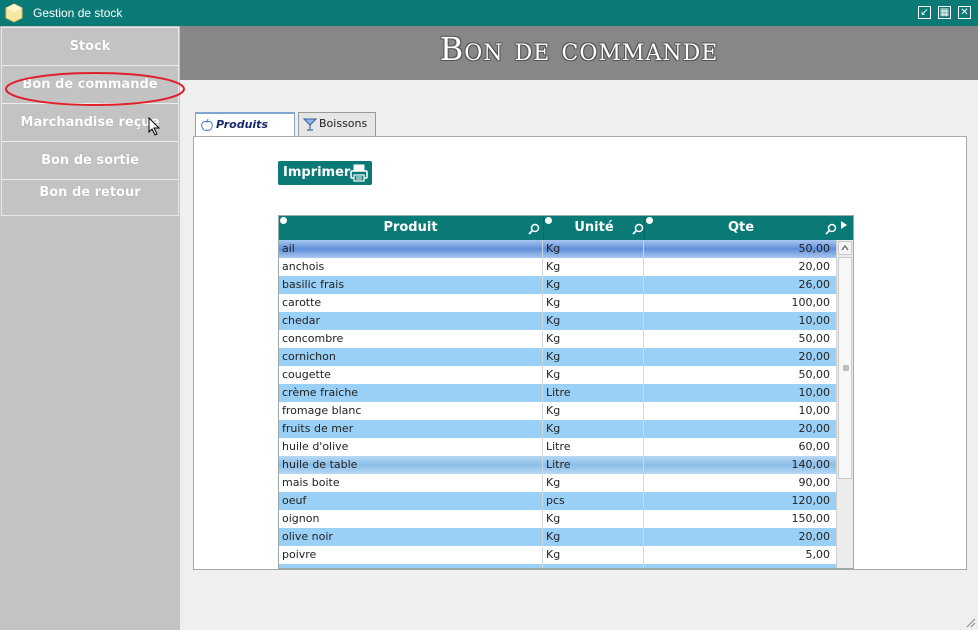 This screenshot has width=978, height=630. Describe the element at coordinates (301, 320) in the screenshot. I see `cell-produit: chedar` at that location.